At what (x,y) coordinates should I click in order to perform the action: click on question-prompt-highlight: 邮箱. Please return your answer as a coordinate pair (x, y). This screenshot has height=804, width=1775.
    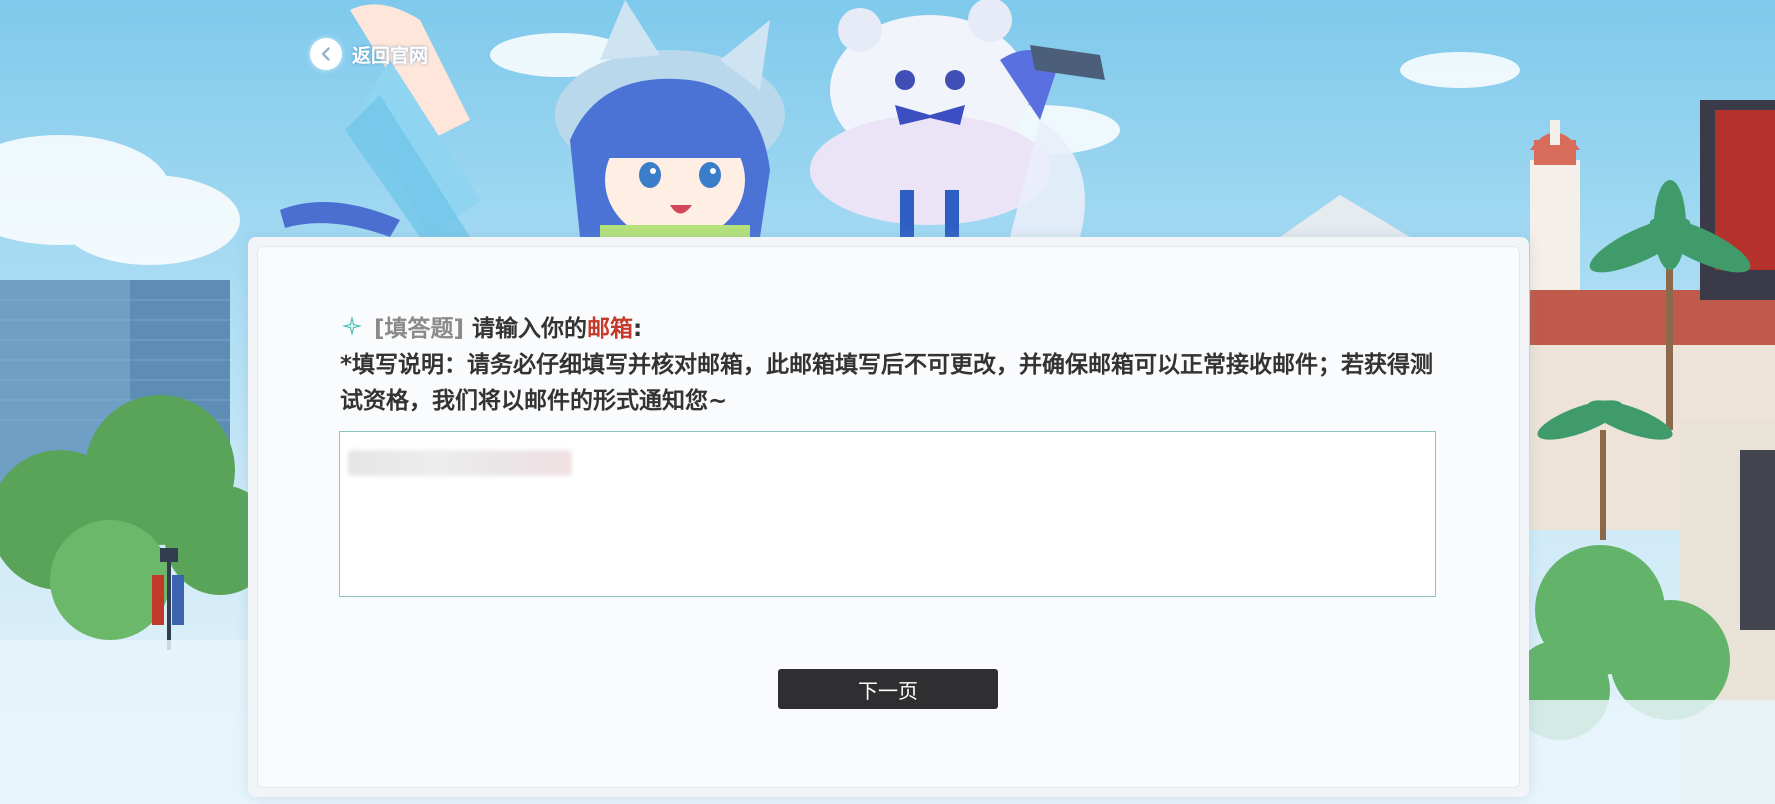
    Looking at the image, I should click on (610, 329).